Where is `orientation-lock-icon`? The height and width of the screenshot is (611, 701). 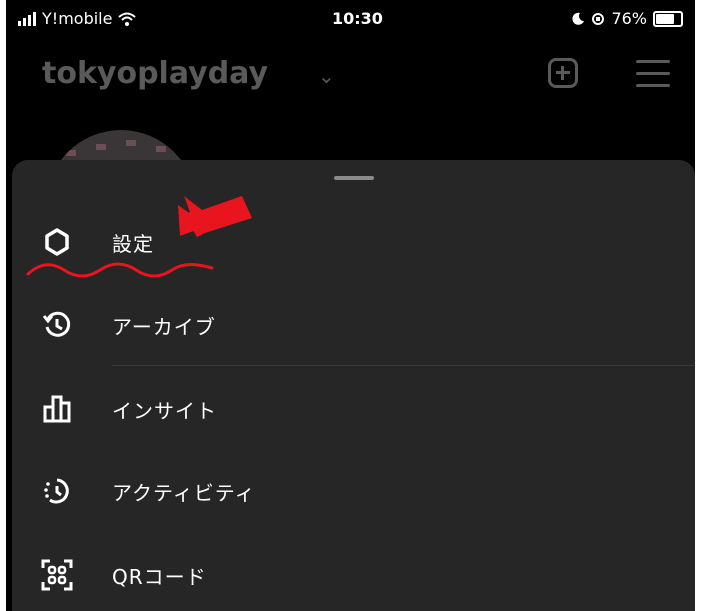 orientation-lock-icon is located at coordinates (598, 18).